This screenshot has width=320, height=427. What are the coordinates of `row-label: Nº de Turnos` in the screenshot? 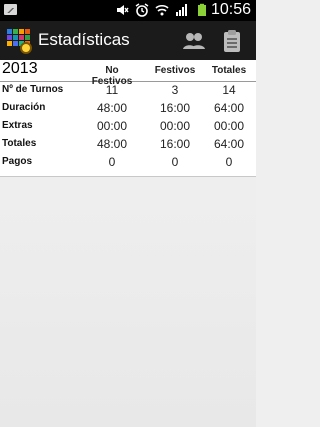 It's located at (33, 89).